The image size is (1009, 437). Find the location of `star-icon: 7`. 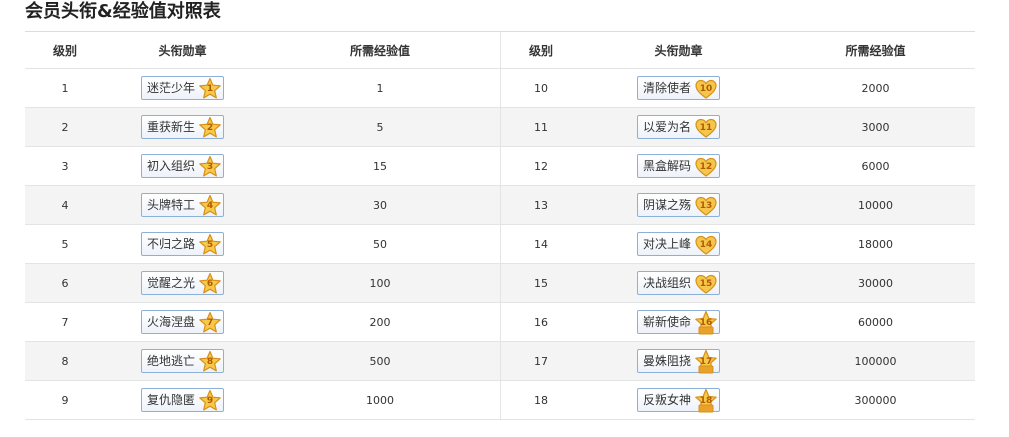

star-icon: 7 is located at coordinates (210, 323).